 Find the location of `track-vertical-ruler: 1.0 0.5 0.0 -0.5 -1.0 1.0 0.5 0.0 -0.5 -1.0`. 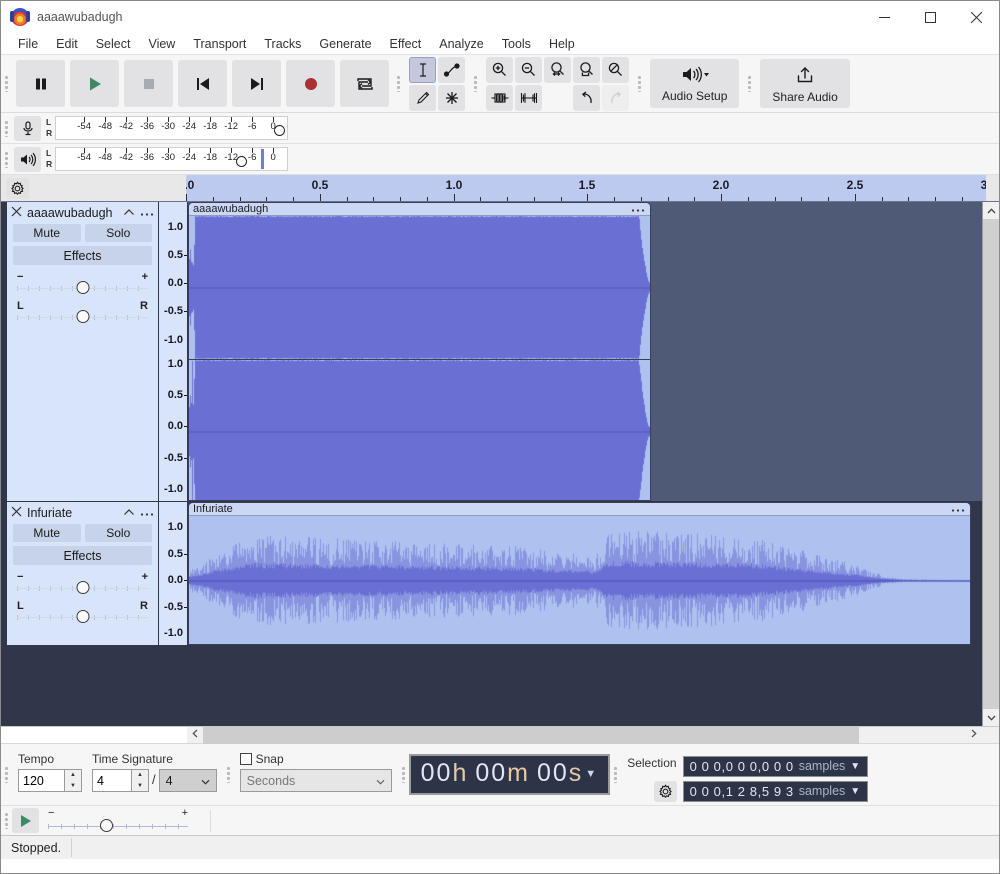

track-vertical-ruler: 1.0 0.5 0.0 -0.5 -1.0 1.0 0.5 0.0 -0.5 -1.0 is located at coordinates (173, 351).